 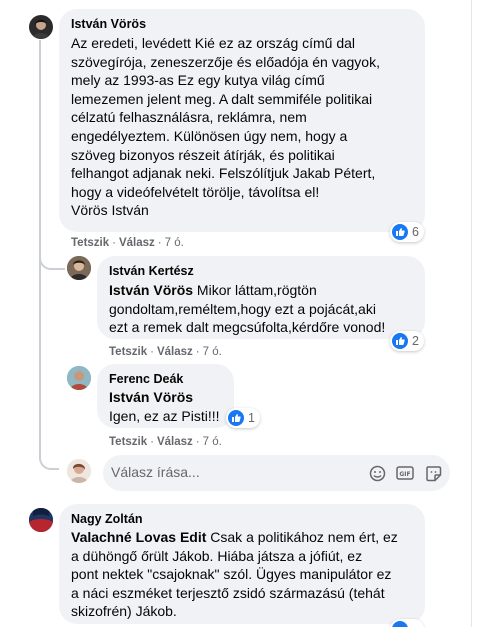 What do you see at coordinates (189, 117) in the screenshot?
I see `comment-line: célzatú felhasználásra, reklámra, nem` at bounding box center [189, 117].